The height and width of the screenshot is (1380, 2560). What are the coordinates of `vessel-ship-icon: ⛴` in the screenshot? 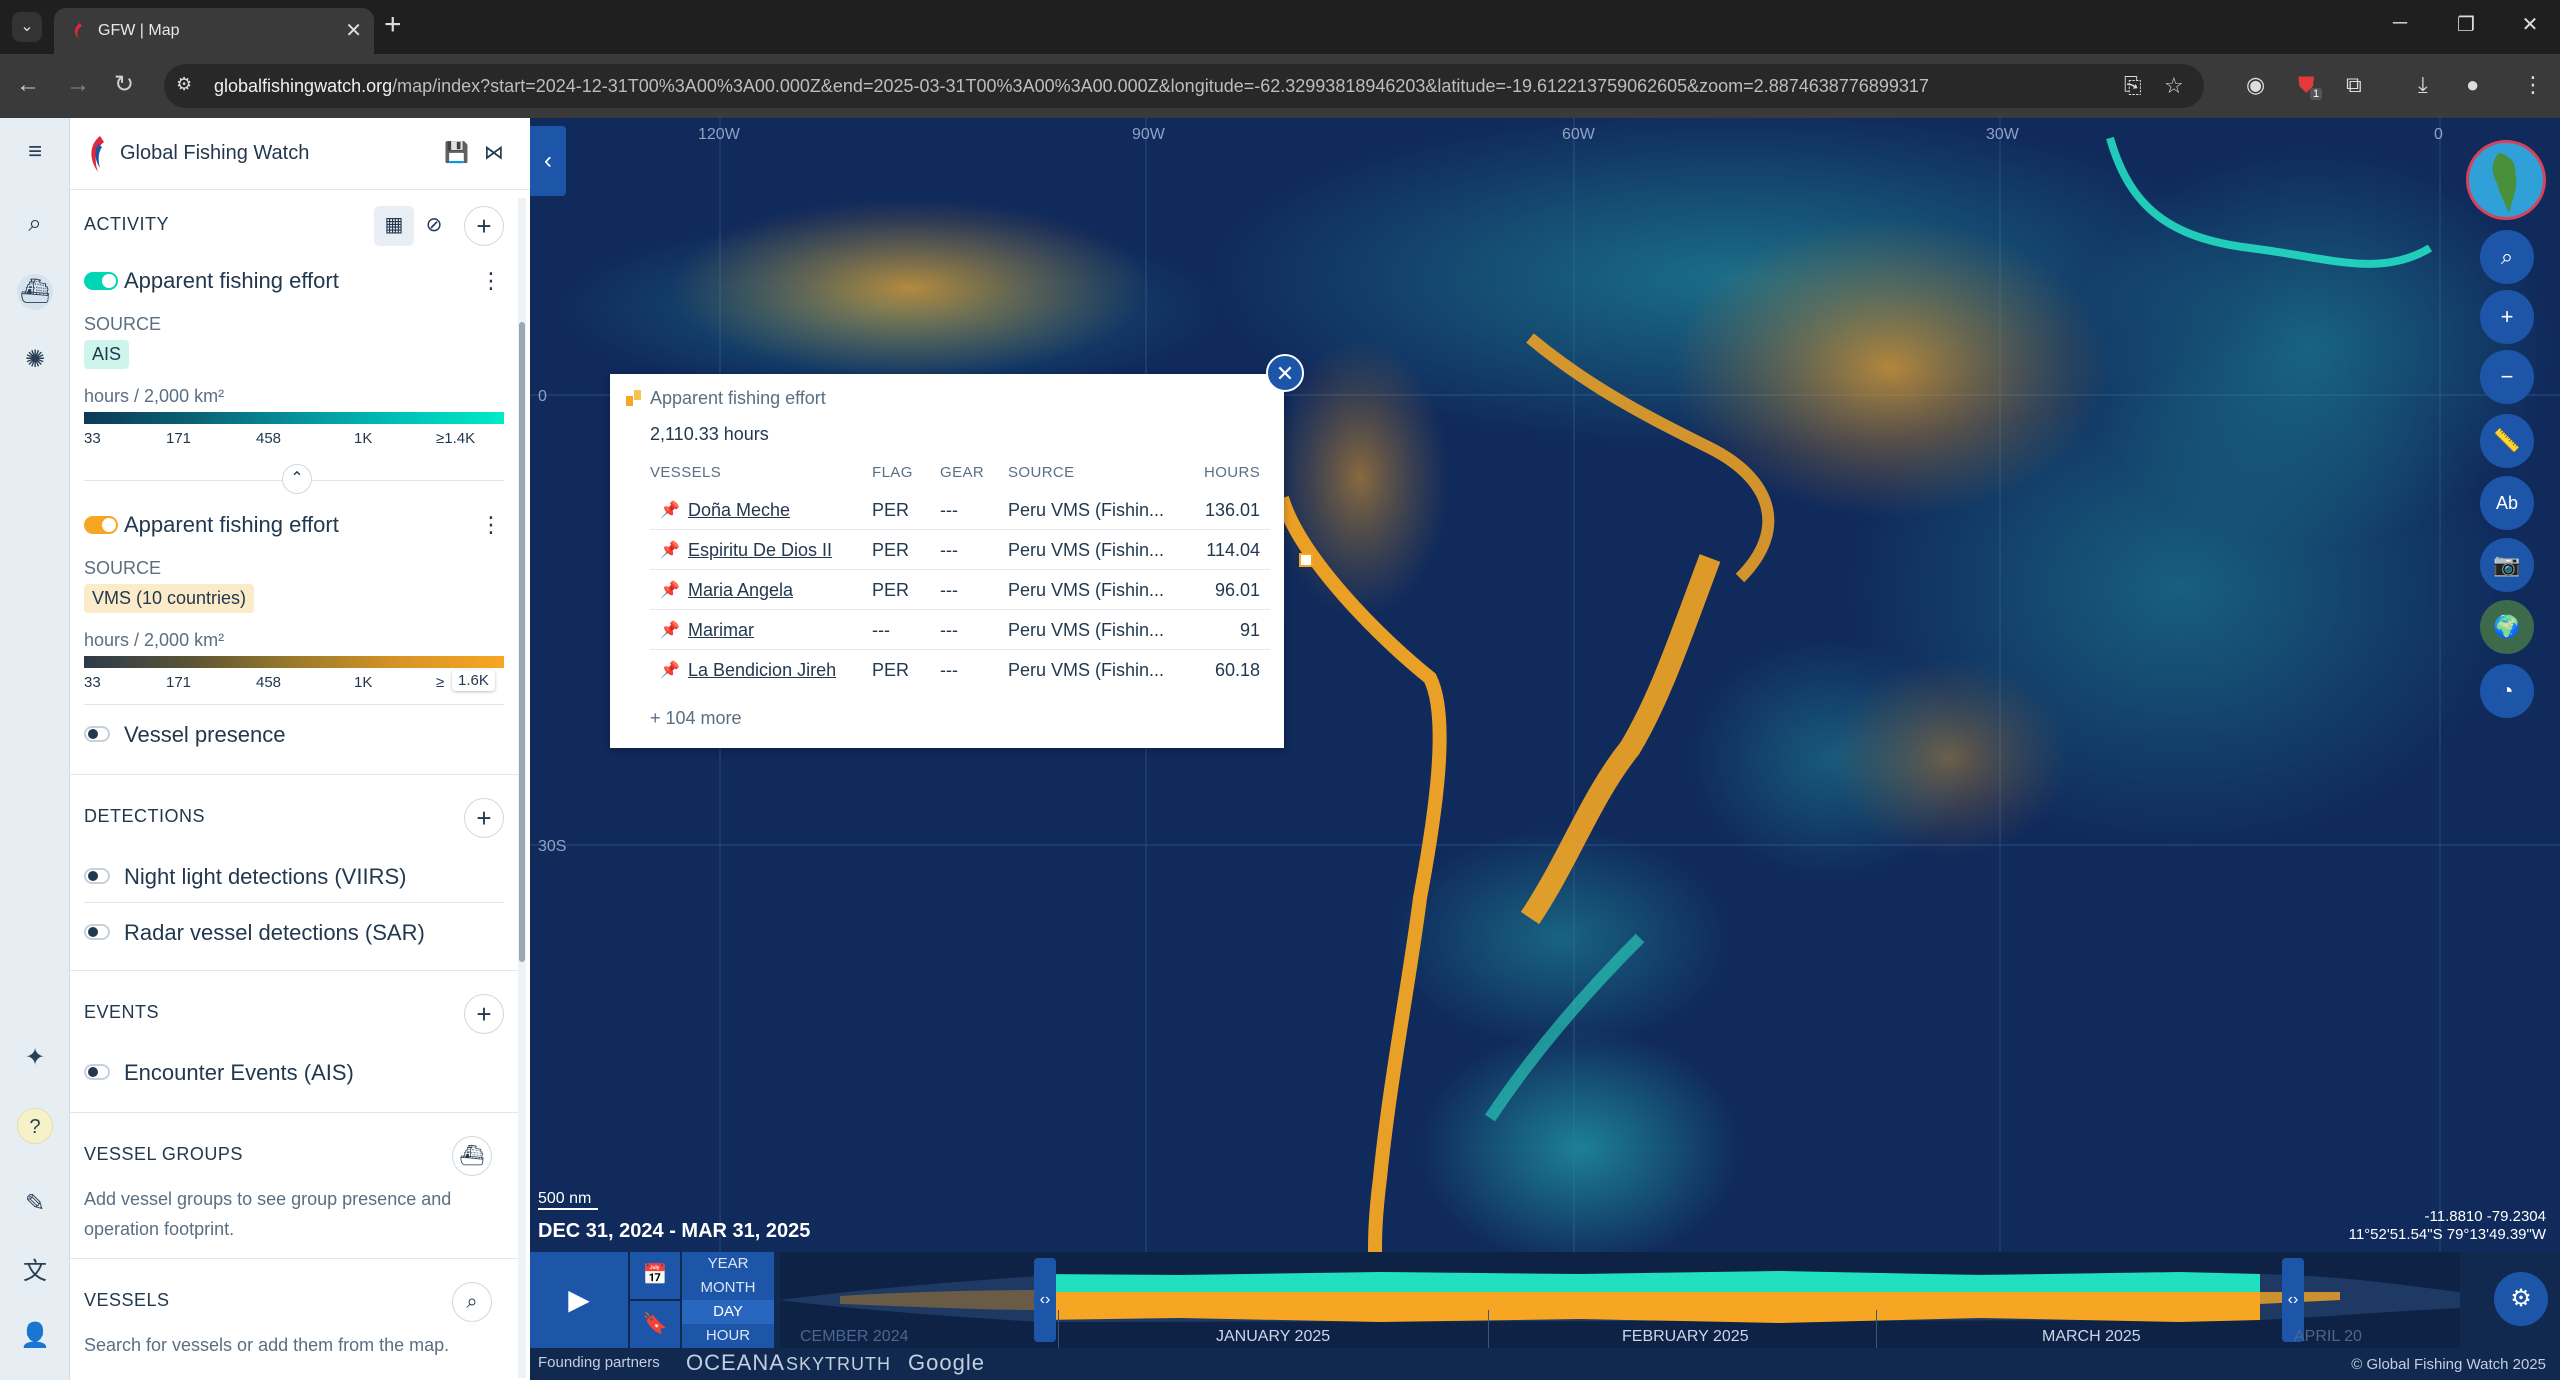 It's located at (35, 292).